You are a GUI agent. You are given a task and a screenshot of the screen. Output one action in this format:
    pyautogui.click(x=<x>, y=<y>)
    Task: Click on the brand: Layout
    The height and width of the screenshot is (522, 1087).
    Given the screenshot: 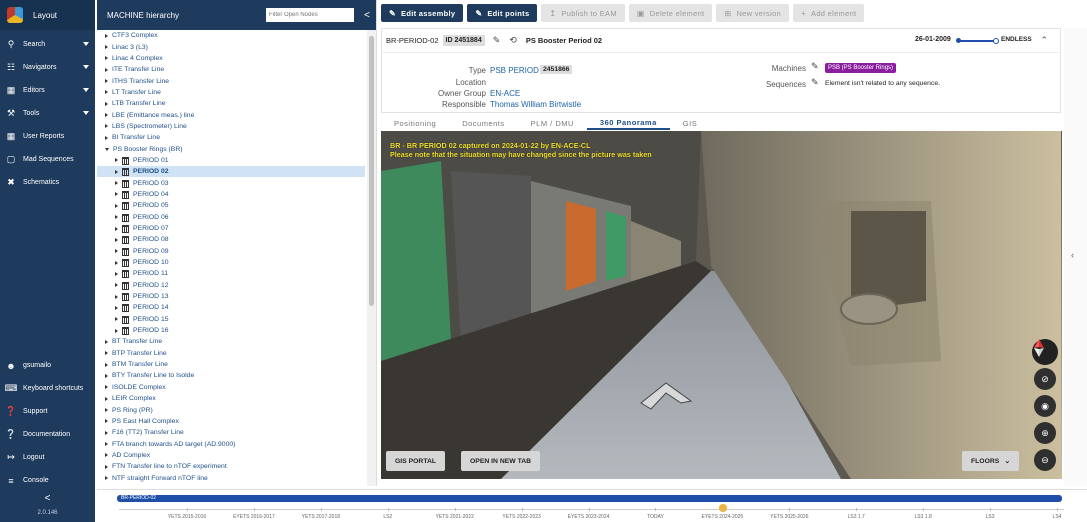 What is the action you would take?
    pyautogui.click(x=47, y=15)
    